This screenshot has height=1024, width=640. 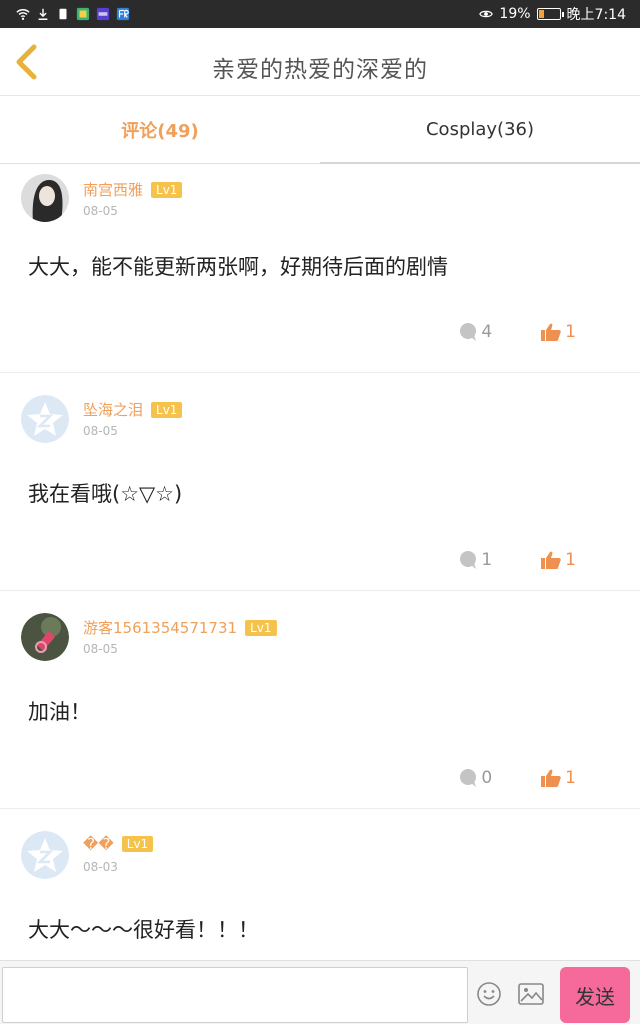 I want to click on reply-button: 0, so click(x=475, y=778).